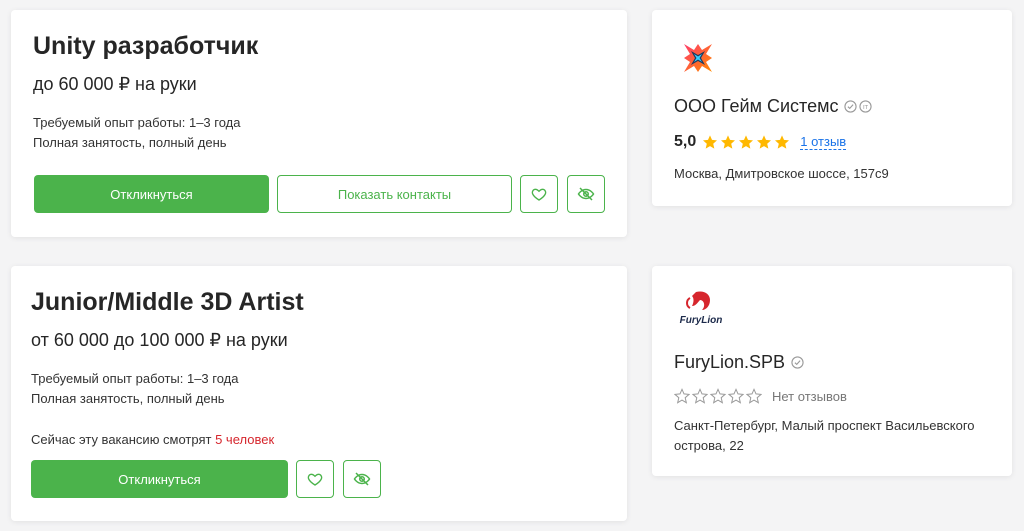  I want to click on it-accreditation-icon: IT, so click(866, 106).